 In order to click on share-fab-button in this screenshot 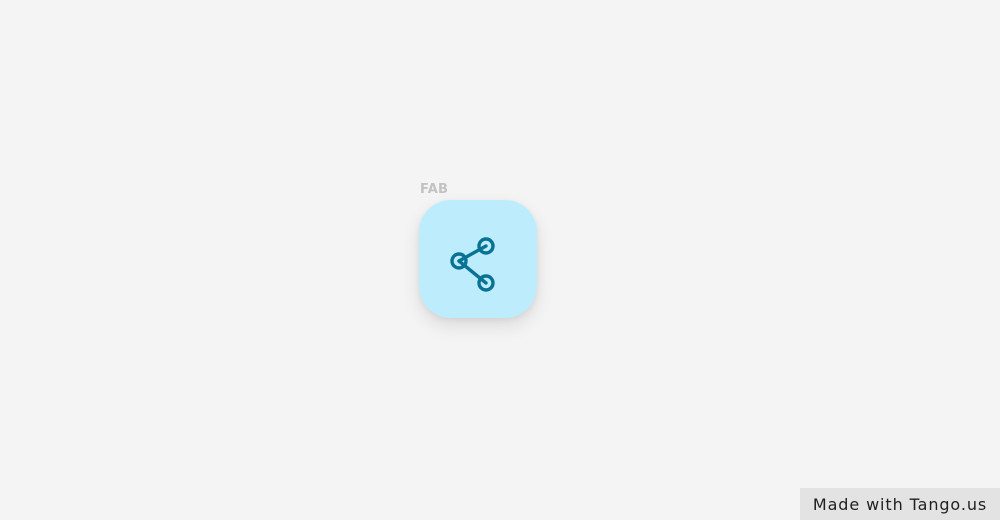, I will do `click(478, 259)`.